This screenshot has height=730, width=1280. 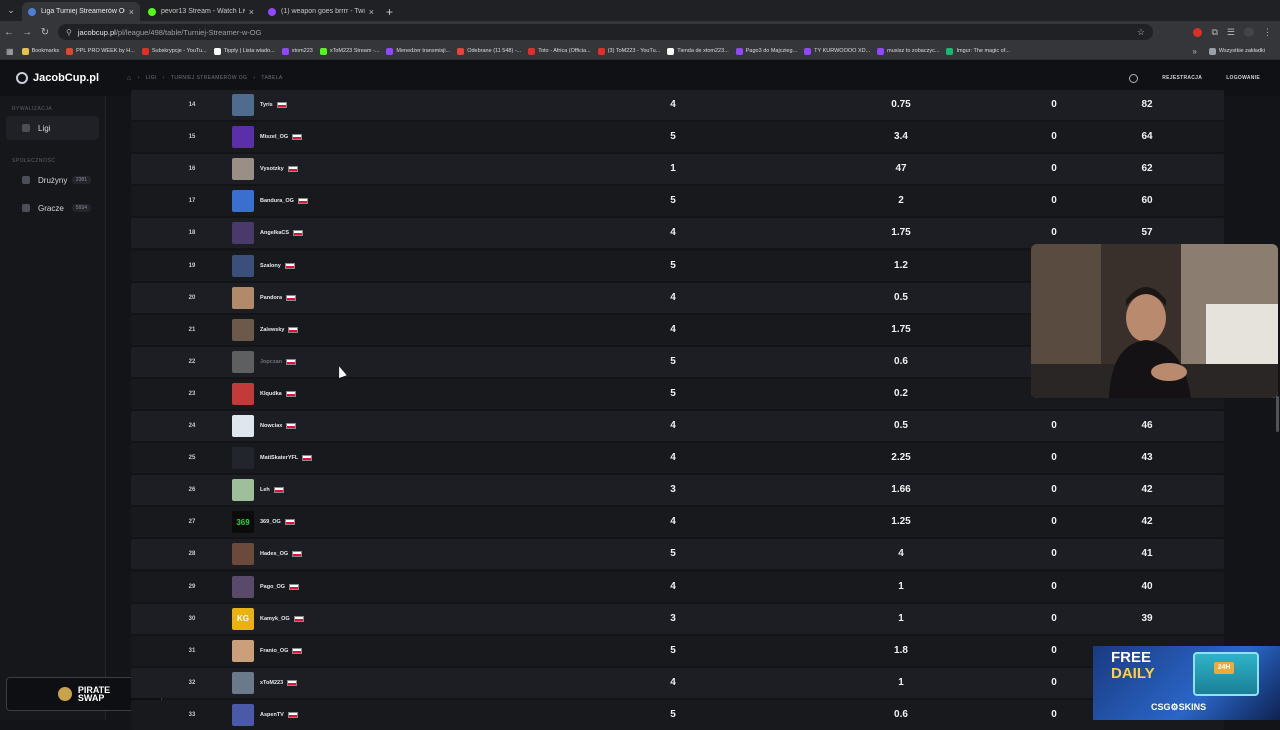 I want to click on player-name: Vysotzky, so click(x=272, y=169).